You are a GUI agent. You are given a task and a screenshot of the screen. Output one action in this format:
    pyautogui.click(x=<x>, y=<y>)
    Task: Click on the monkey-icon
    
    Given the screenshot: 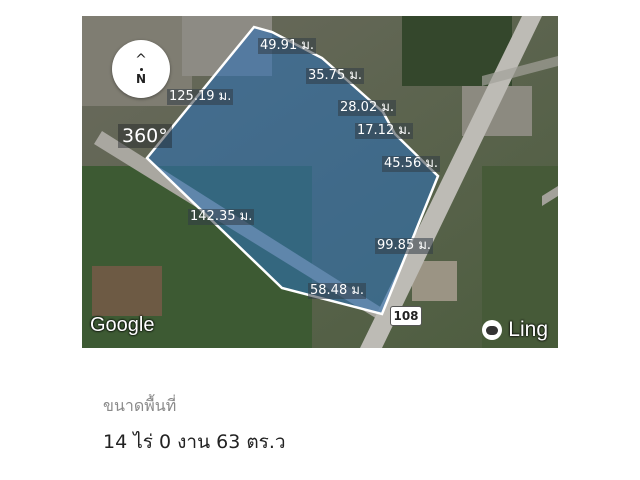 What is the action you would take?
    pyautogui.click(x=492, y=330)
    